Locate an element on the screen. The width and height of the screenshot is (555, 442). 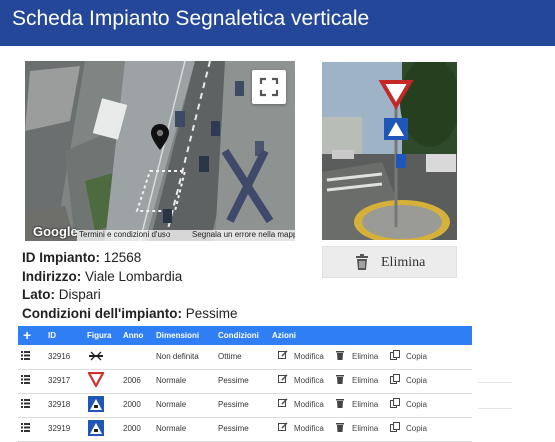
add-row-button: + is located at coordinates (27, 335).